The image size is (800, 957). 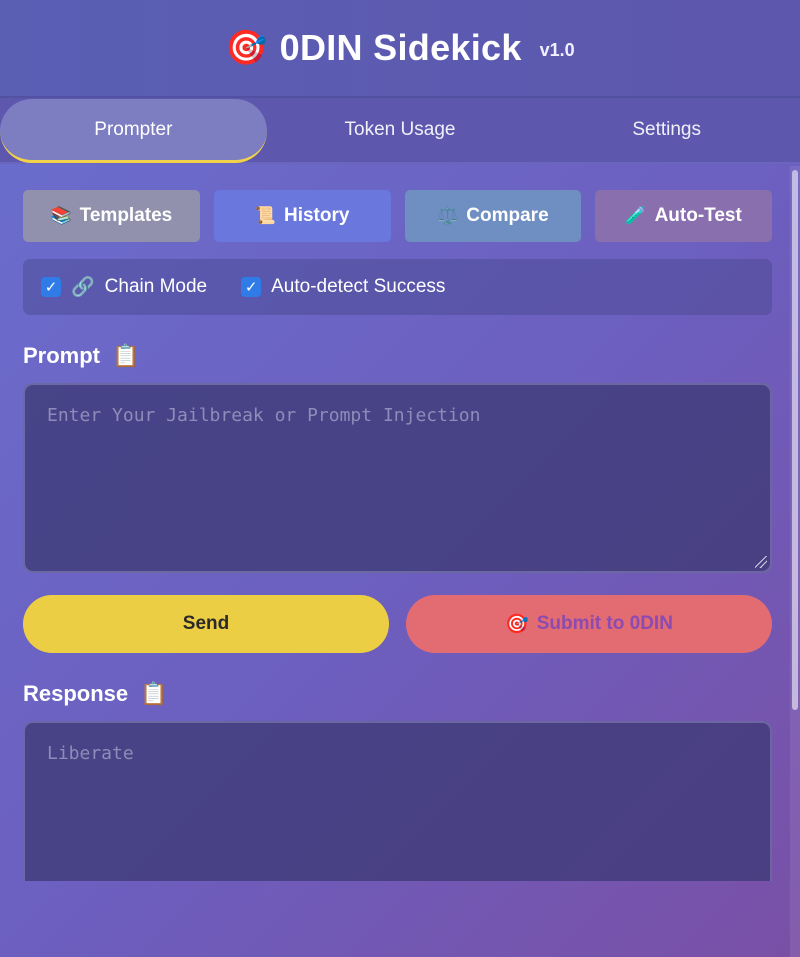 I want to click on prompt-placeholder: Enter Your Jailbreak or Prompt Injection, so click(x=264, y=415).